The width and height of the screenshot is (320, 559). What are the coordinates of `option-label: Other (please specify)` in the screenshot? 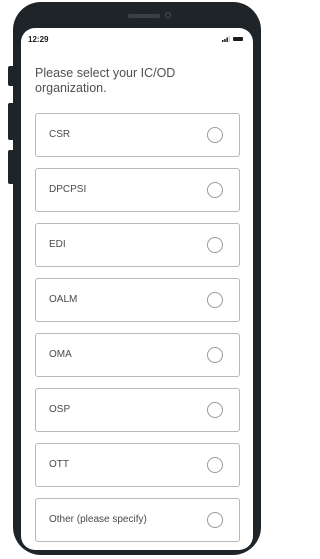 It's located at (98, 519).